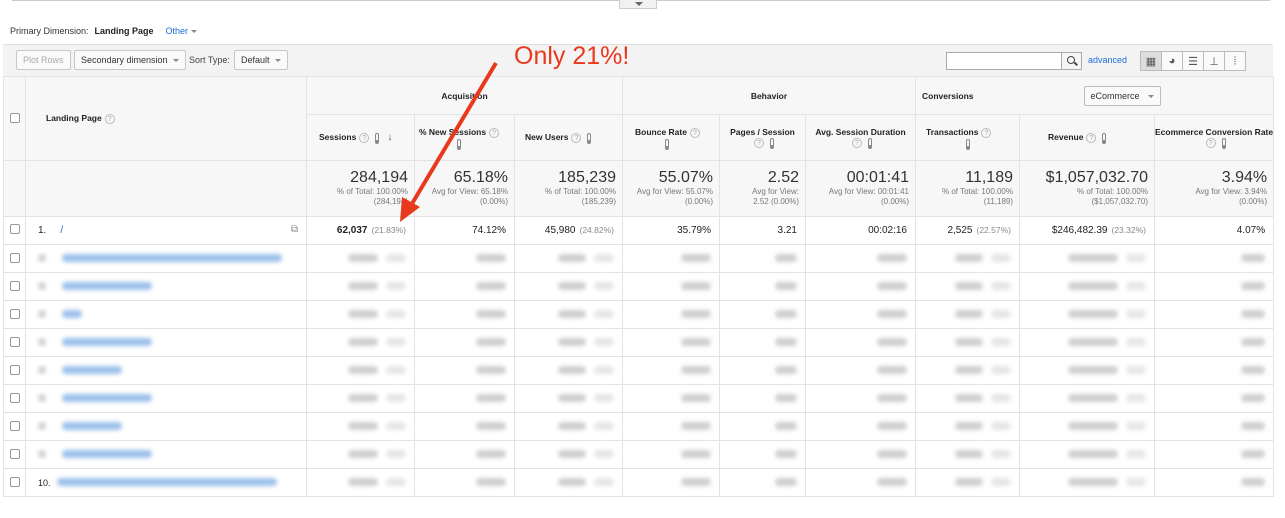 The height and width of the screenshot is (518, 1285). Describe the element at coordinates (1107, 60) in the screenshot. I see `advanced-filter-link: advanced` at that location.